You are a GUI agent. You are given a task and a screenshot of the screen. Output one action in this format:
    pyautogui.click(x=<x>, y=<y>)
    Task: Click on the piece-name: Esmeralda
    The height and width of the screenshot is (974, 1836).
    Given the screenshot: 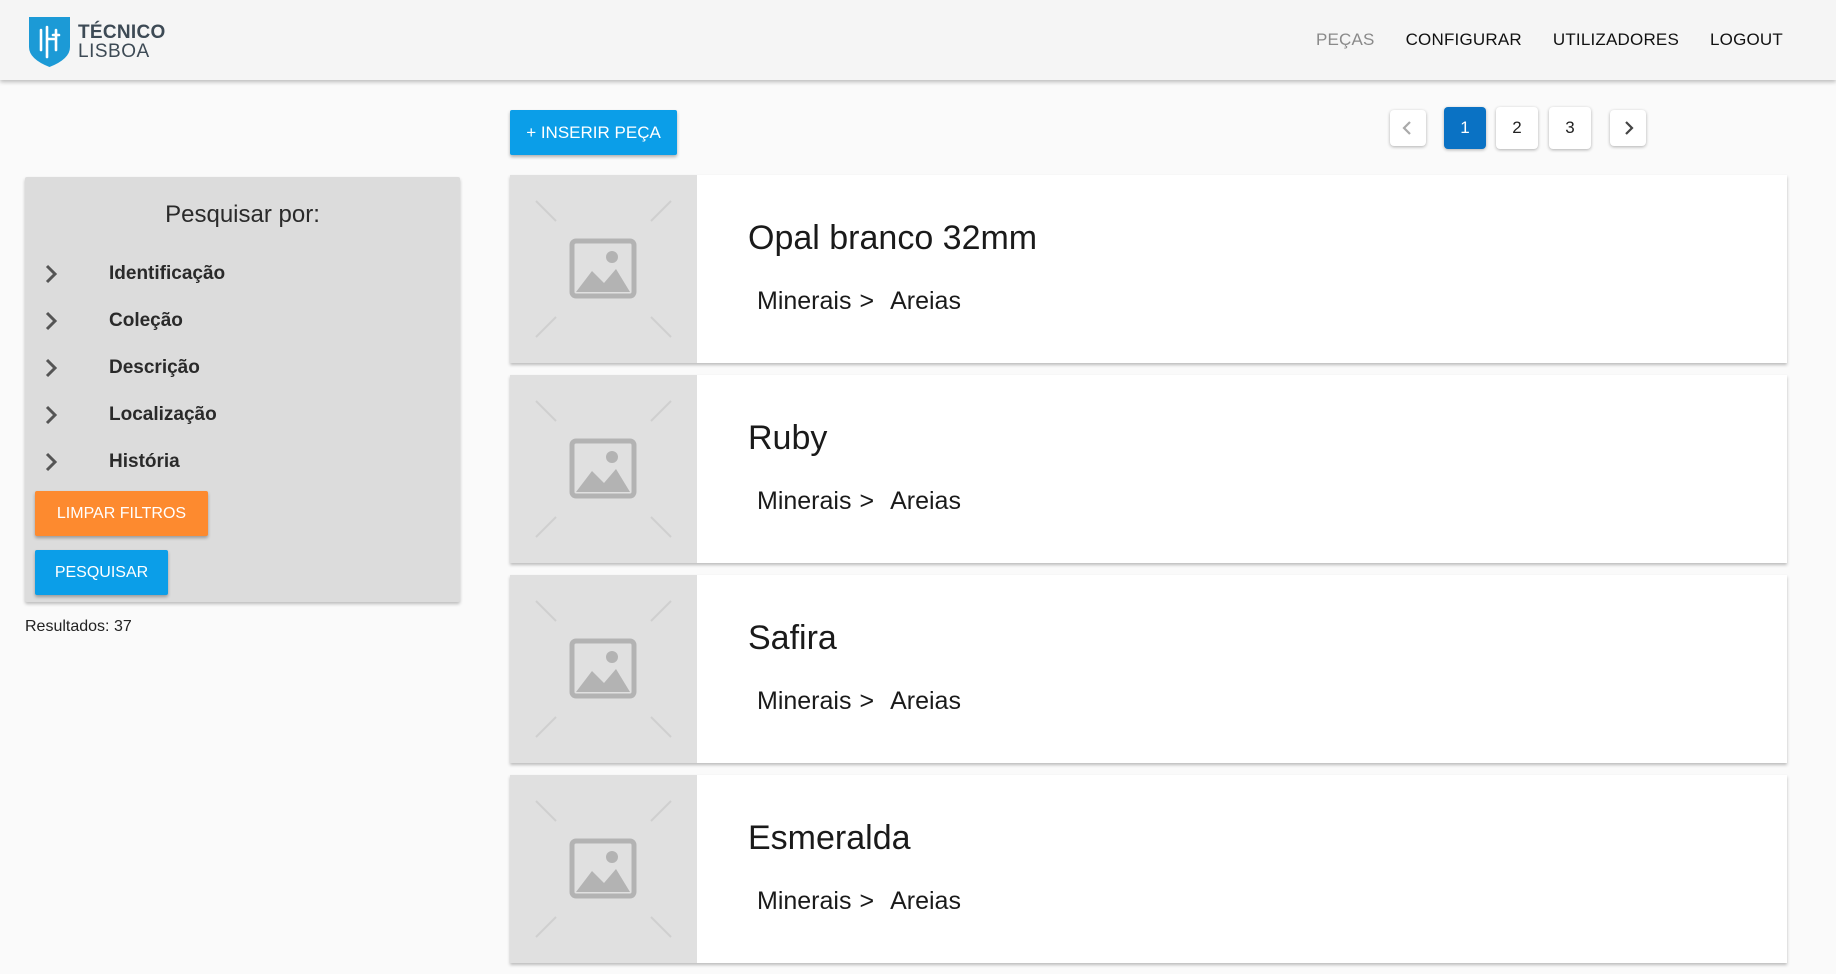 What is the action you would take?
    pyautogui.click(x=829, y=838)
    